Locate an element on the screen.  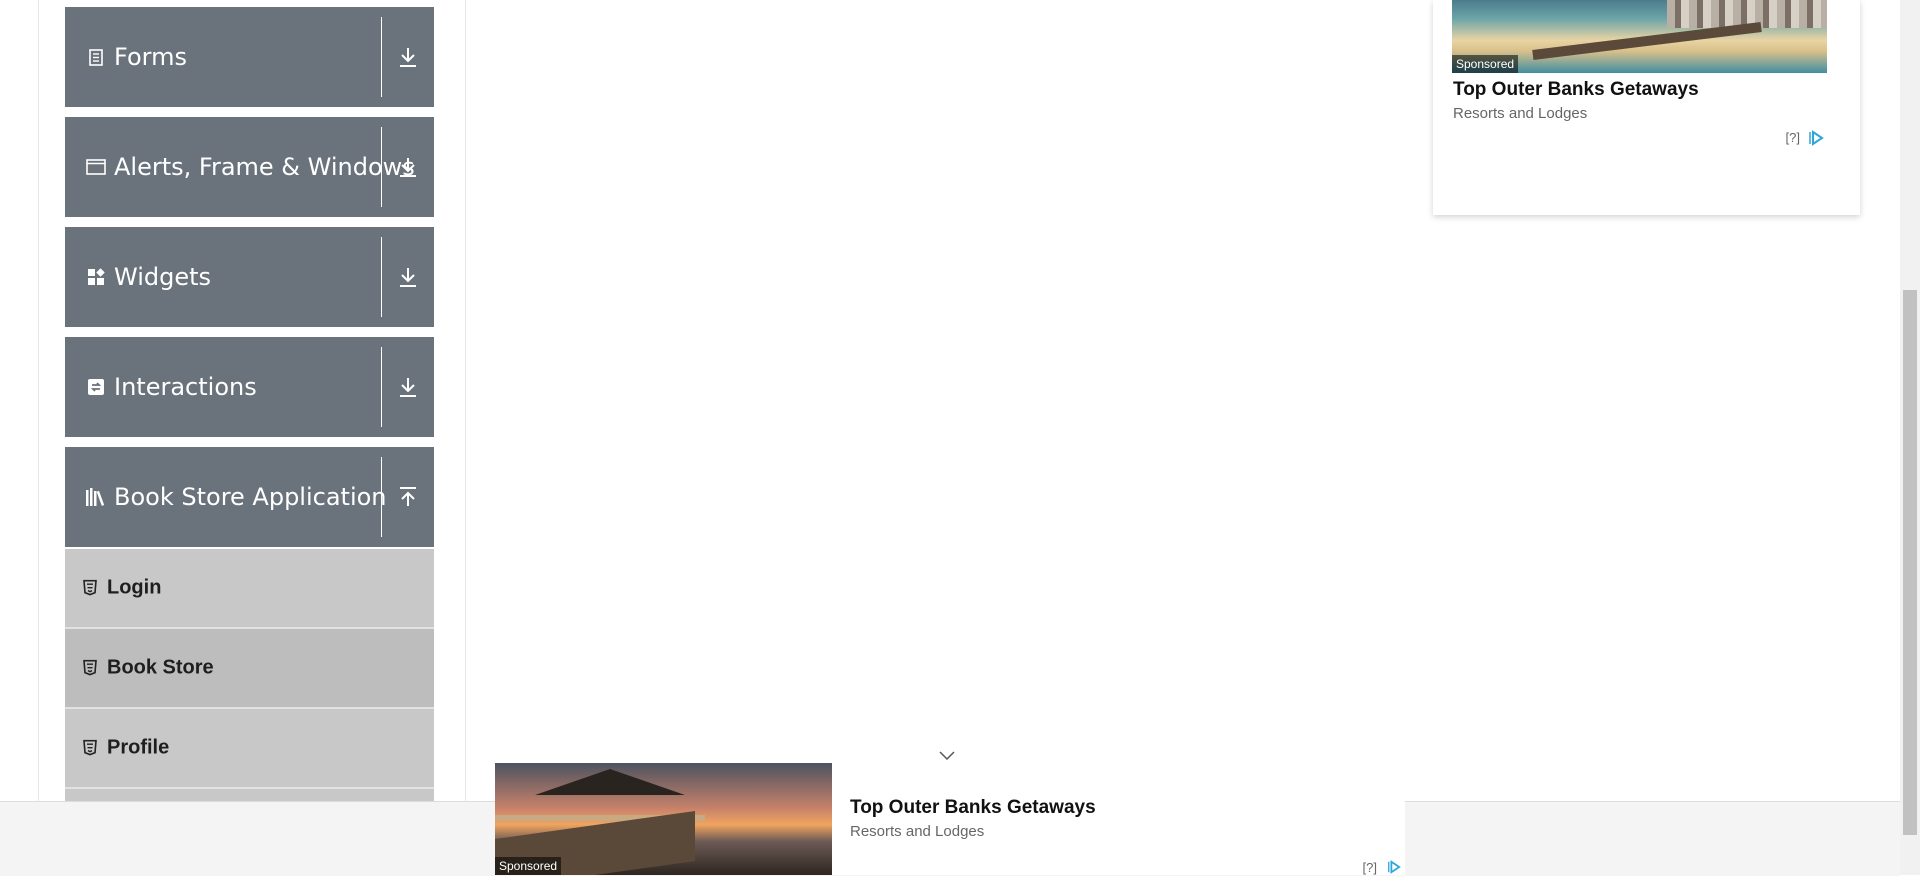
interactions-icon is located at coordinates (96, 387).